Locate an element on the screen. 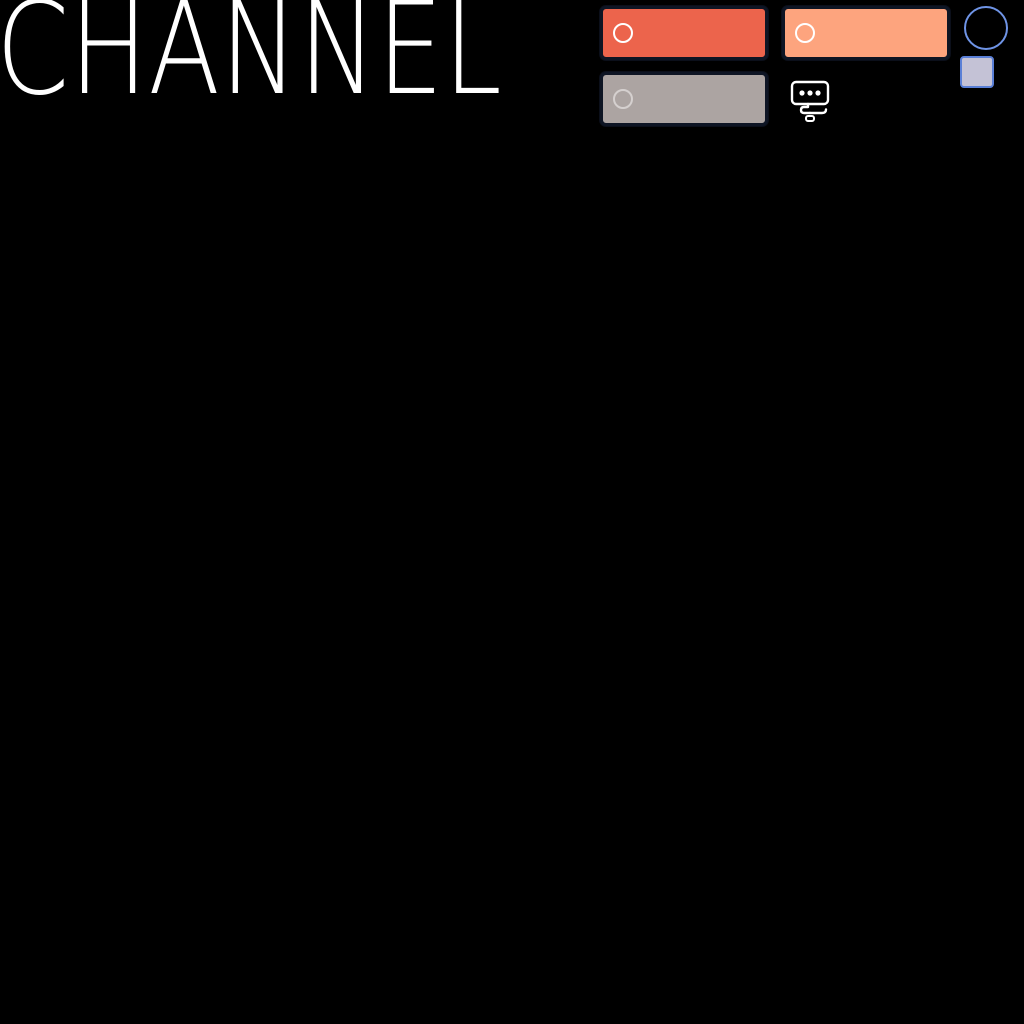  color-swatch-gray-button is located at coordinates (684, 99).